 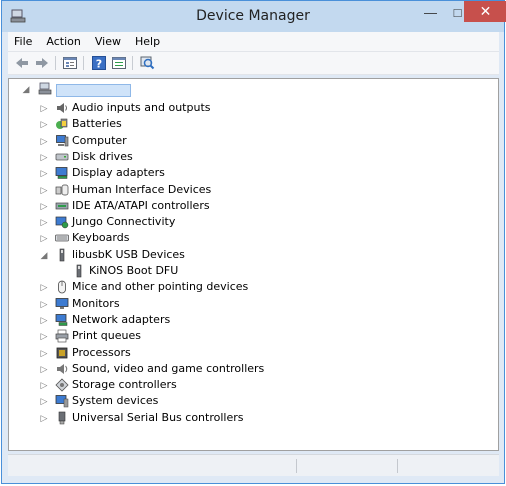 I want to click on tree-category-label: Sound, video and game controllers, so click(x=168, y=368).